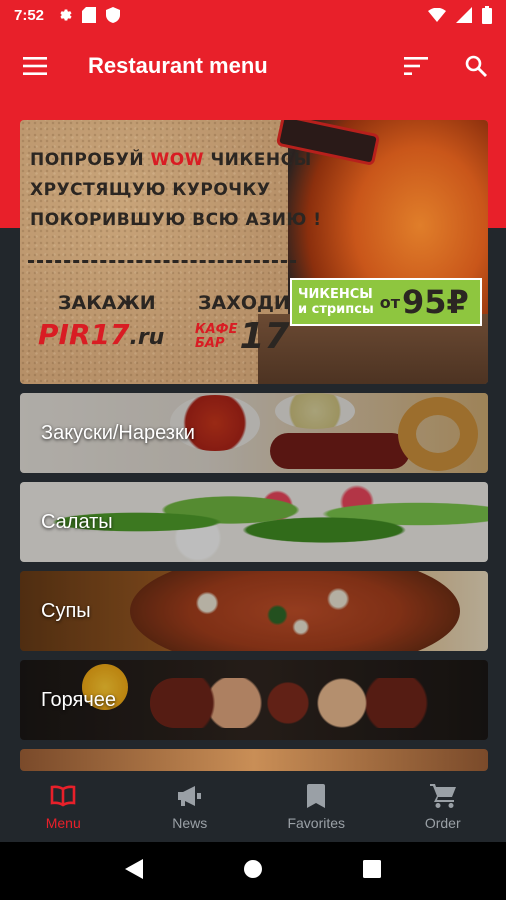  Describe the element at coordinates (177, 160) in the screenshot. I see `promo-highlight: WOW` at that location.